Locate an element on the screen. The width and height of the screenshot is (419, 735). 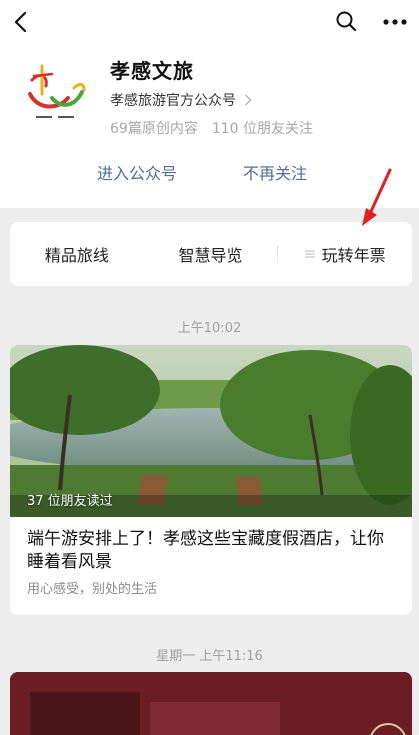
chevron-right-icon is located at coordinates (248, 100).